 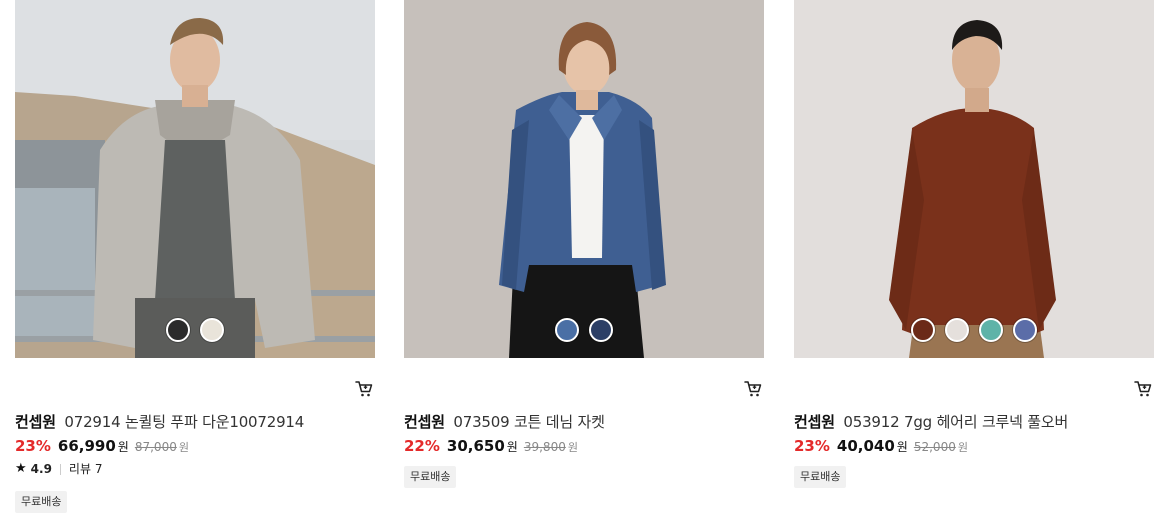 I want to click on original-price: 87,000, so click(x=155, y=447).